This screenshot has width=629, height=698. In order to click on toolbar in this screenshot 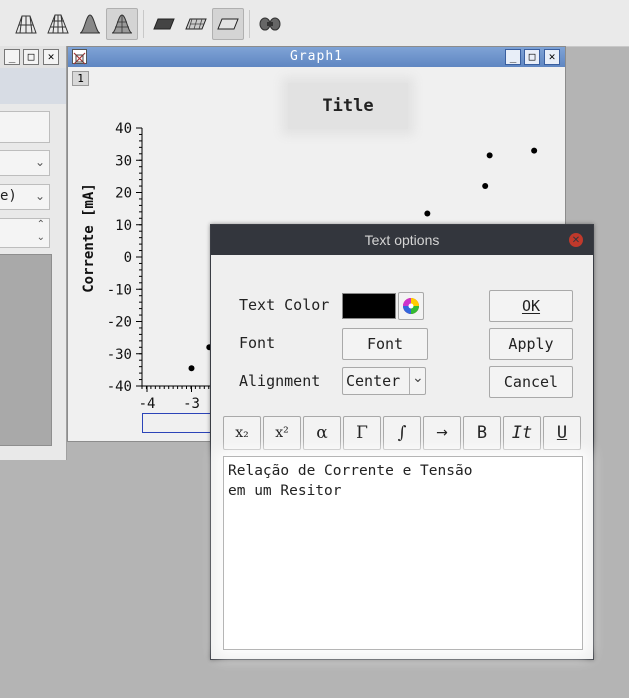, I will do `click(314, 23)`.